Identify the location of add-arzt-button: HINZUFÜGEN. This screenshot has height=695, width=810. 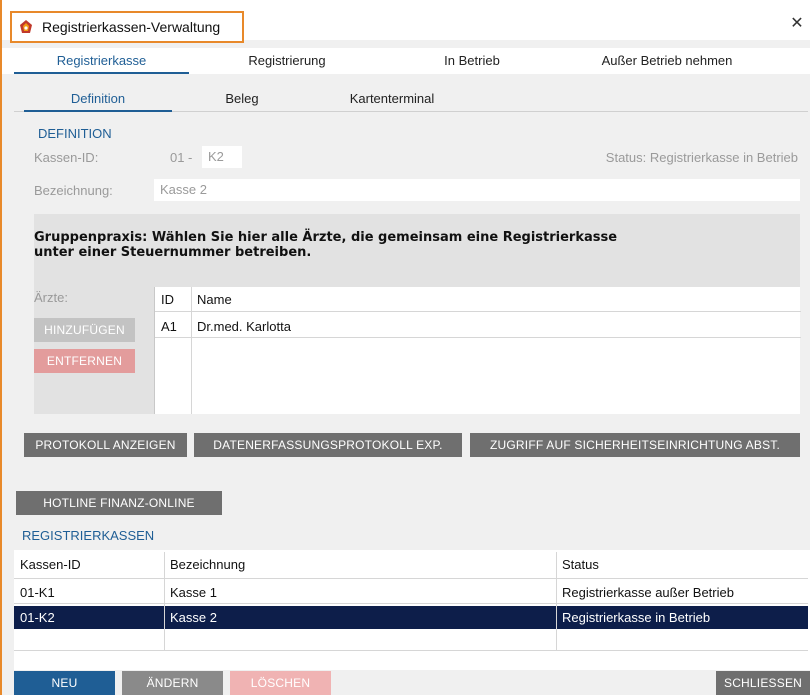
(84, 330).